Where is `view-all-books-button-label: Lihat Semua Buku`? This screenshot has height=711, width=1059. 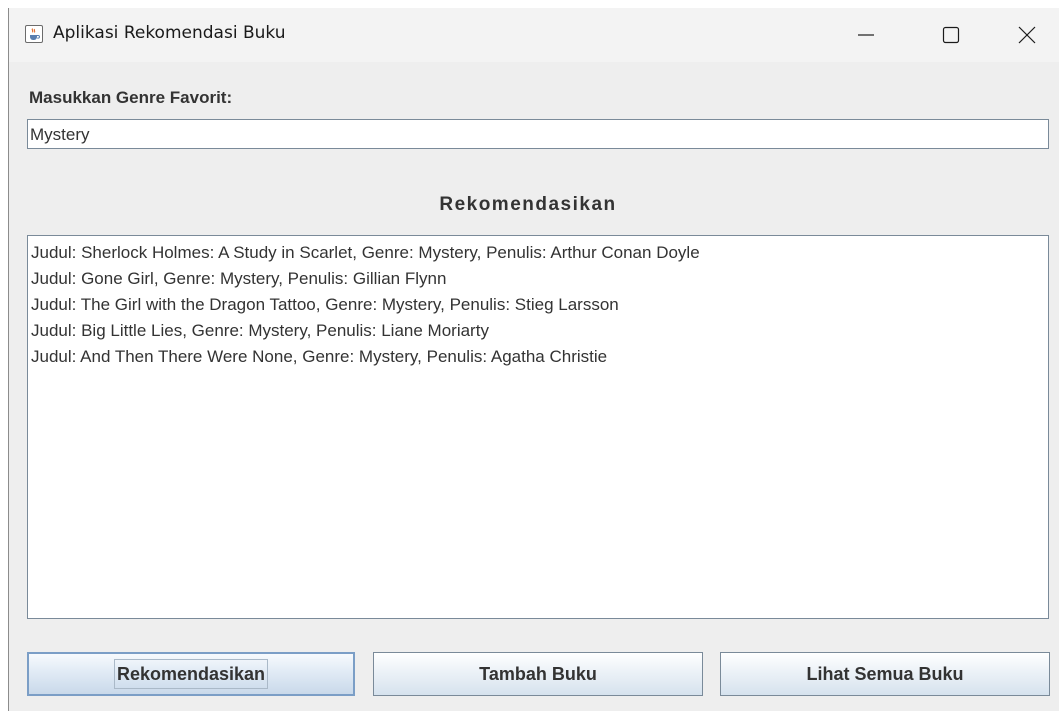 view-all-books-button-label: Lihat Semua Buku is located at coordinates (885, 674).